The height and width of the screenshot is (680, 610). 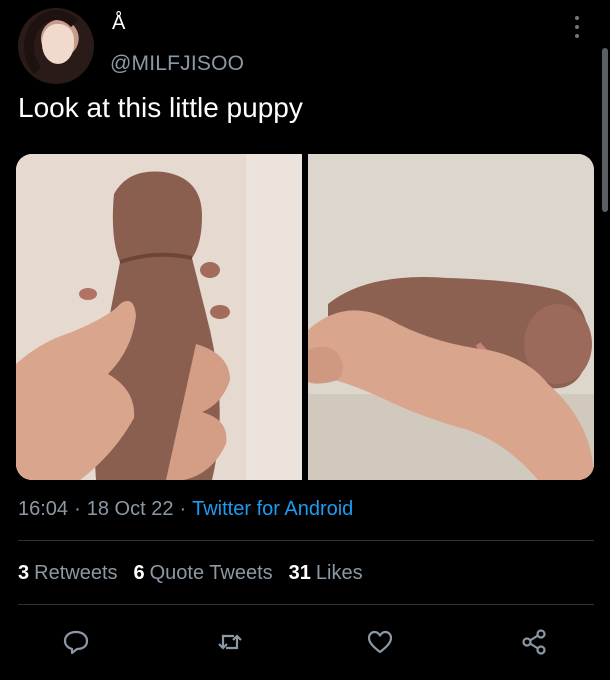 I want to click on tweet-date: 18 Oct 22, so click(x=130, y=509).